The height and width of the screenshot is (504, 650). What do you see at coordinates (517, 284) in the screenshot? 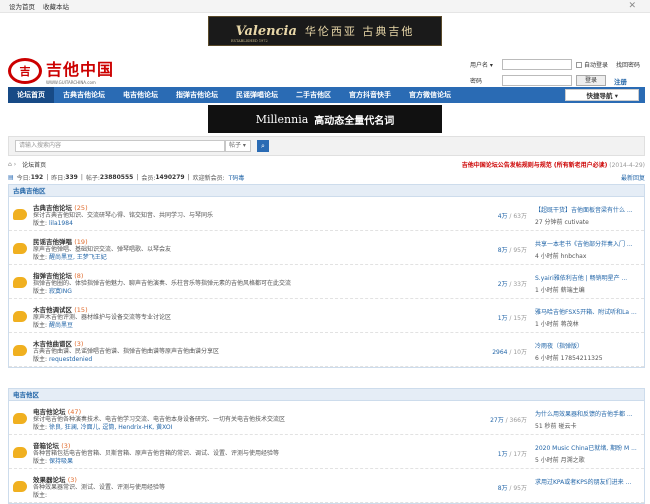
I see `post-count: / 33万` at bounding box center [517, 284].